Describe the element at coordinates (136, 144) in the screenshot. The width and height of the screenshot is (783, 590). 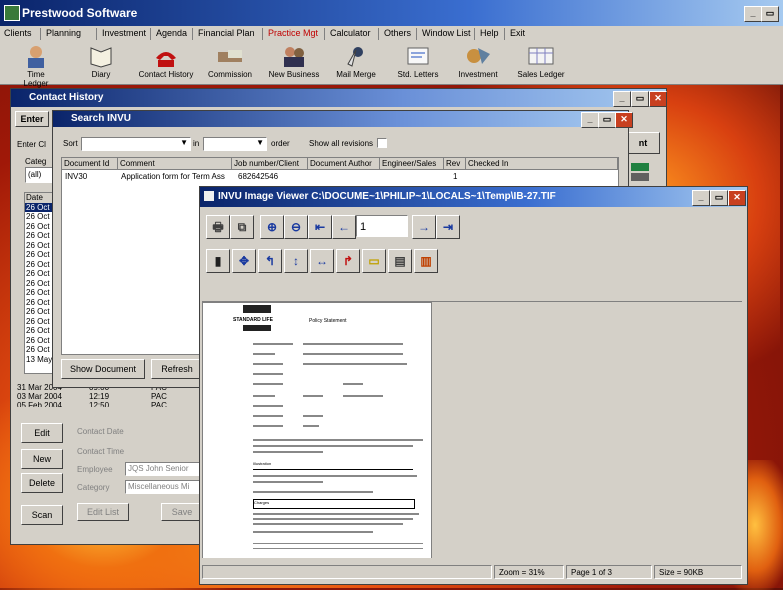
I see `sort-dropdown: ▼` at that location.